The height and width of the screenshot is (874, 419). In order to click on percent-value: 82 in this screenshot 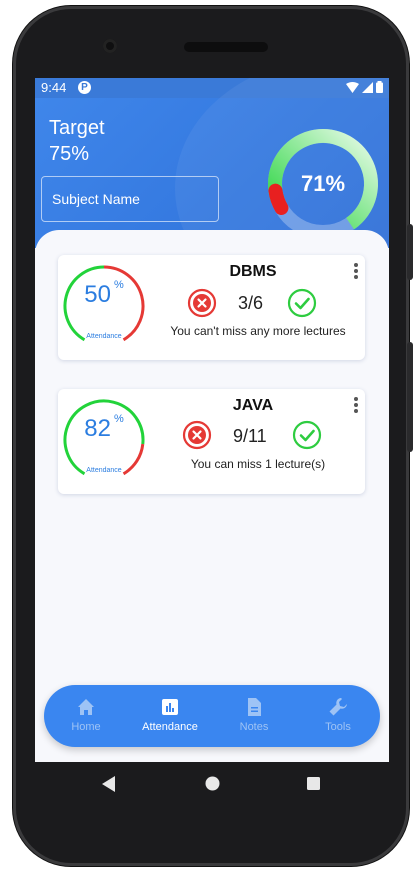, I will do `click(97, 428)`.